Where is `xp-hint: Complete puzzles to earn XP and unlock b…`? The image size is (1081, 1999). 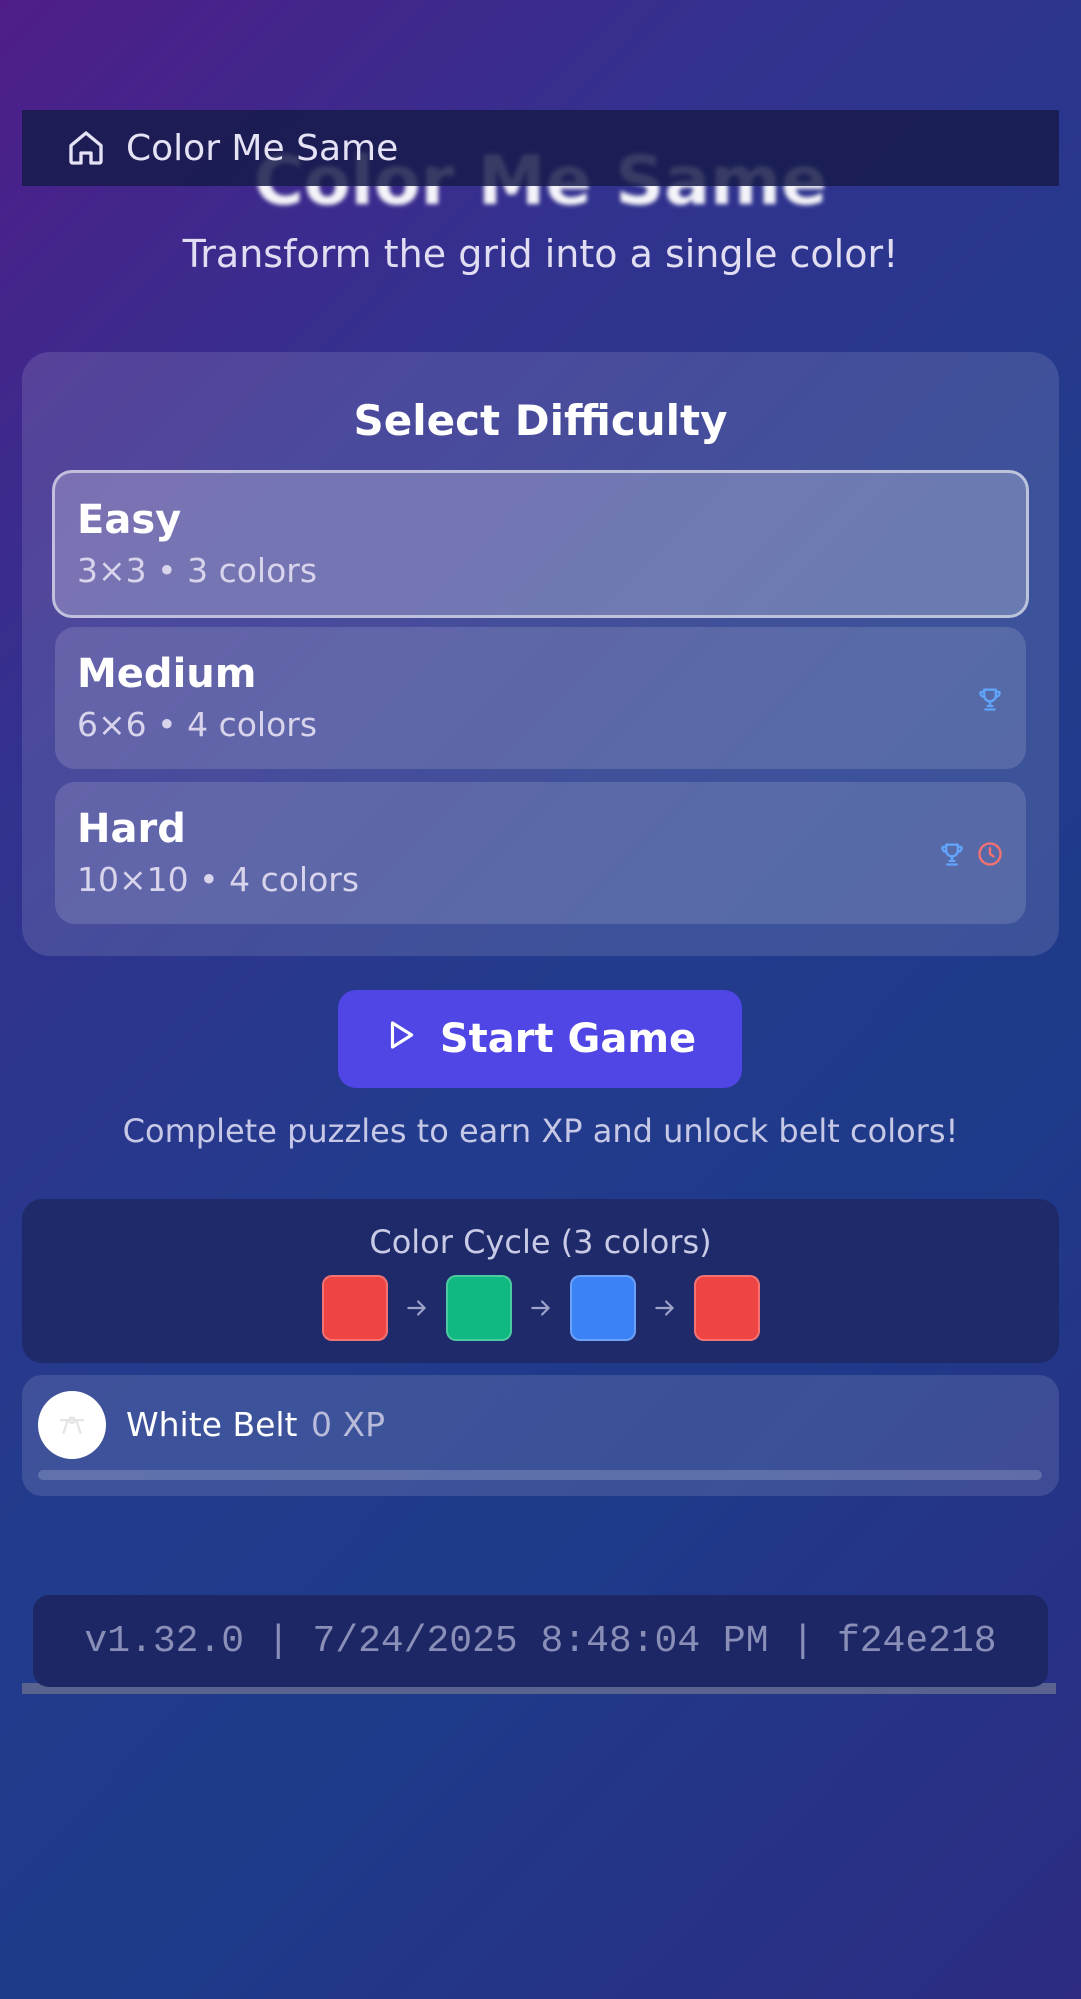 xp-hint: Complete puzzles to earn XP and unlock b… is located at coordinates (540, 1131).